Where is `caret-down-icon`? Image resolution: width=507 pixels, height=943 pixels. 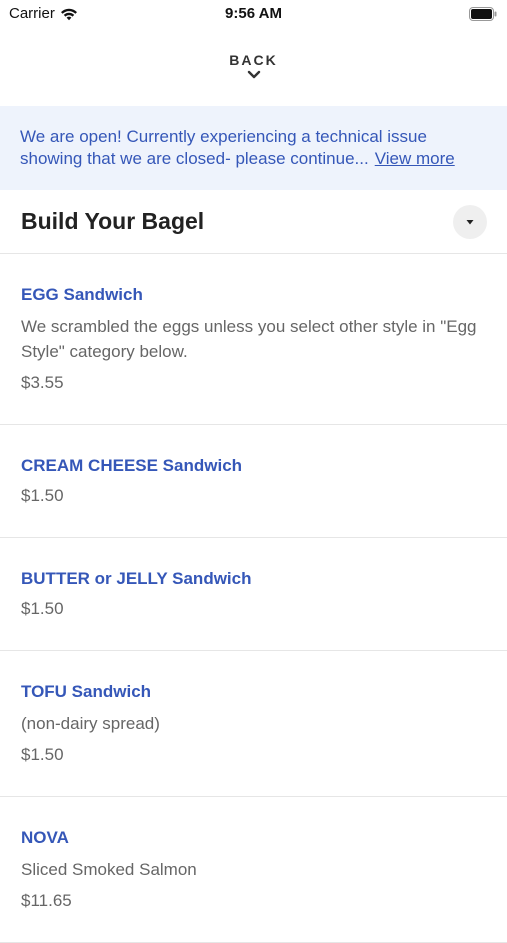 caret-down-icon is located at coordinates (470, 222).